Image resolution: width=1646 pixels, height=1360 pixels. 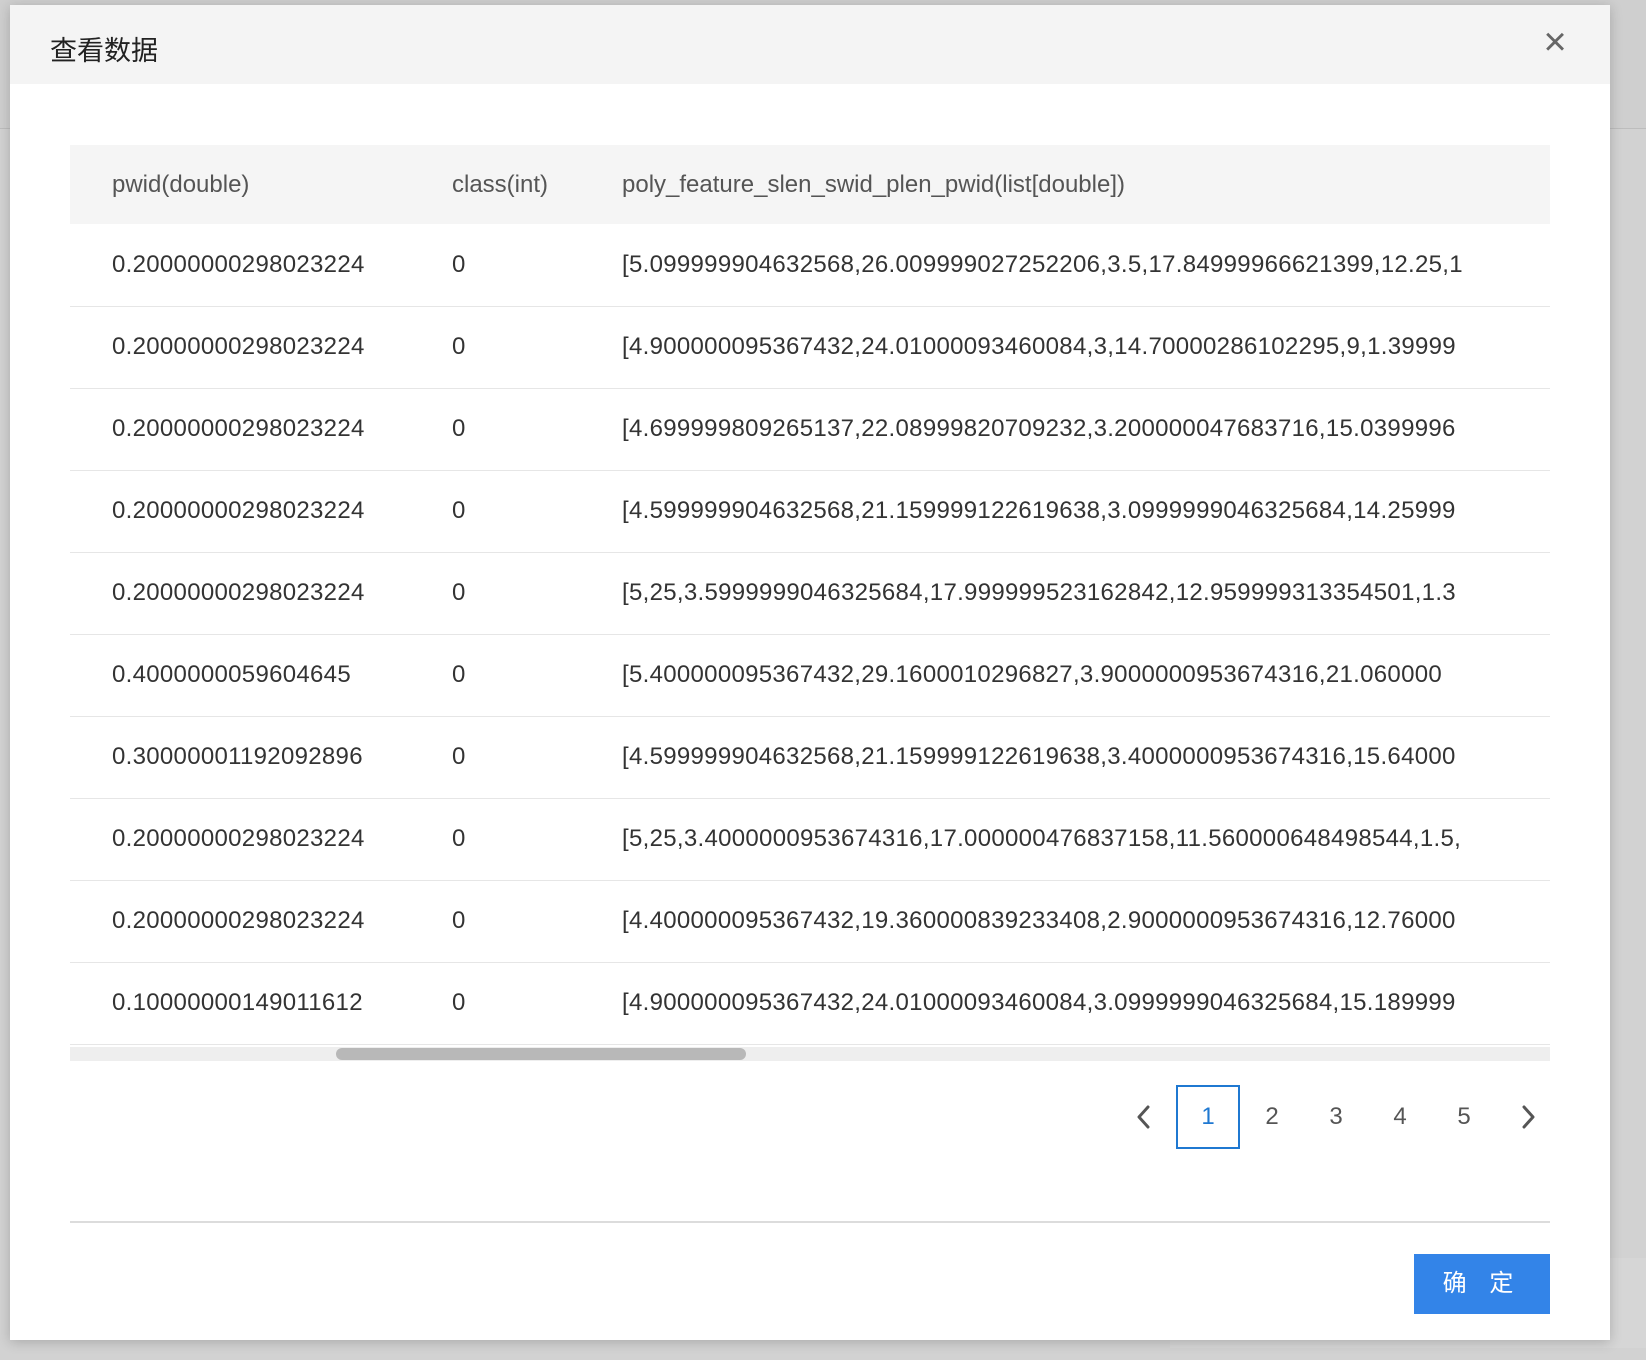 What do you see at coordinates (1272, 1117) in the screenshot?
I see `page-2-button: 2` at bounding box center [1272, 1117].